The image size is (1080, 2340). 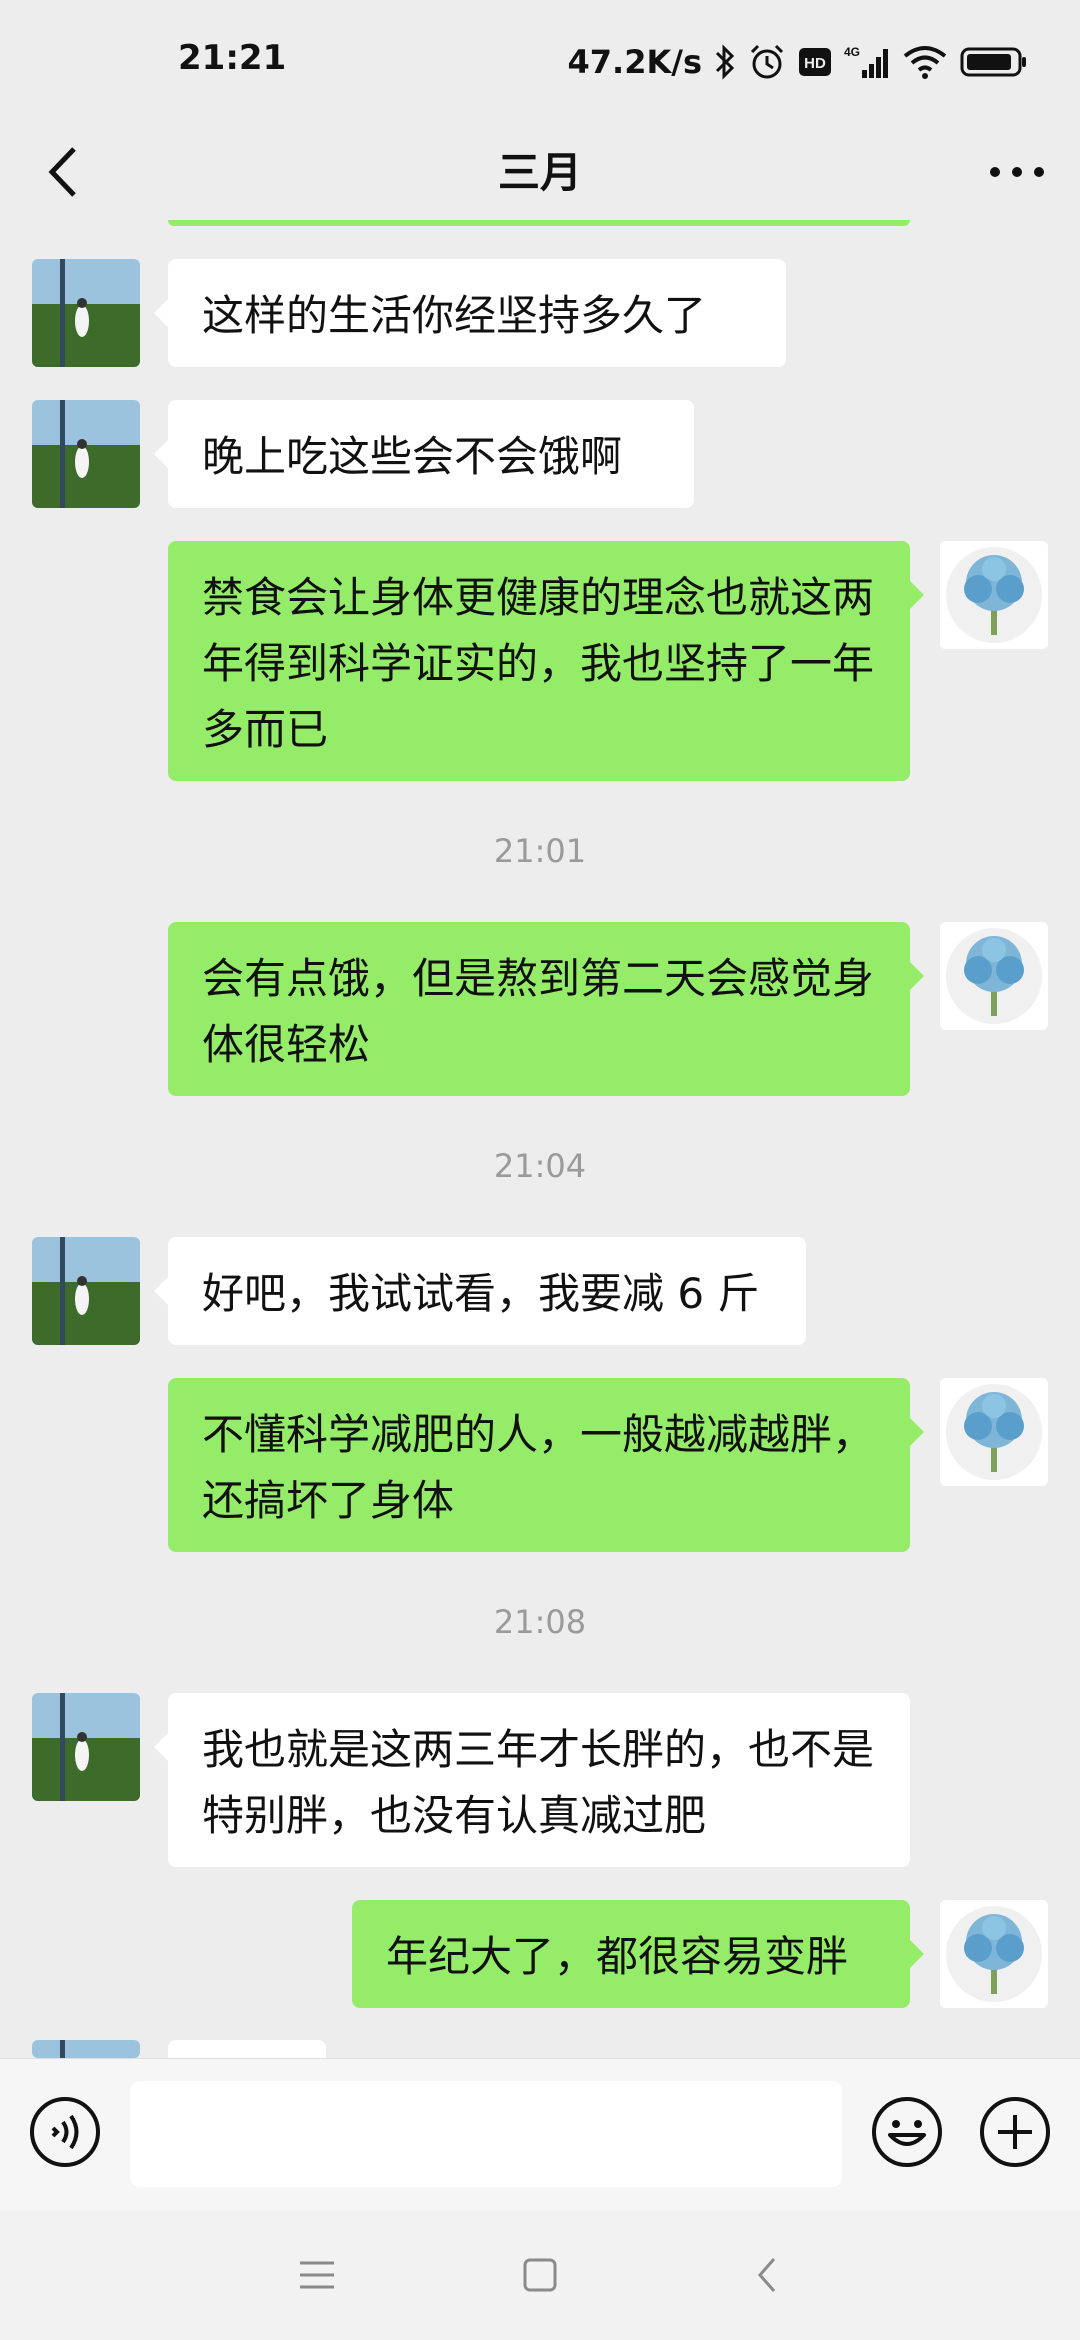 I want to click on voice-icon, so click(x=65, y=2132).